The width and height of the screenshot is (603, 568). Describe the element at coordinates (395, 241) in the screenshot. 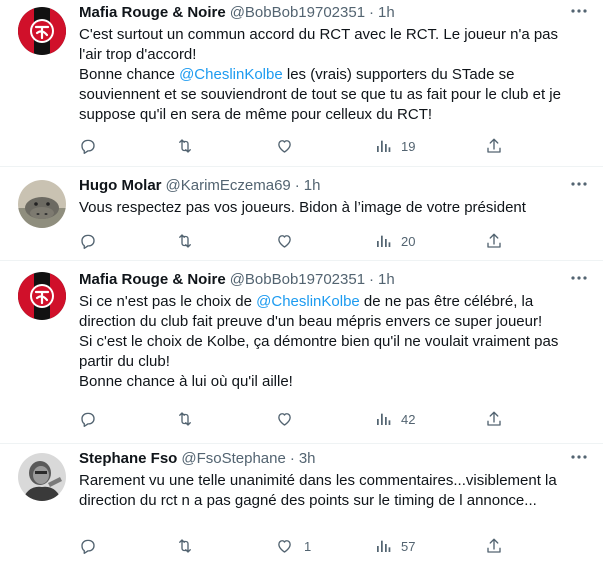

I see `views-button: 20` at that location.